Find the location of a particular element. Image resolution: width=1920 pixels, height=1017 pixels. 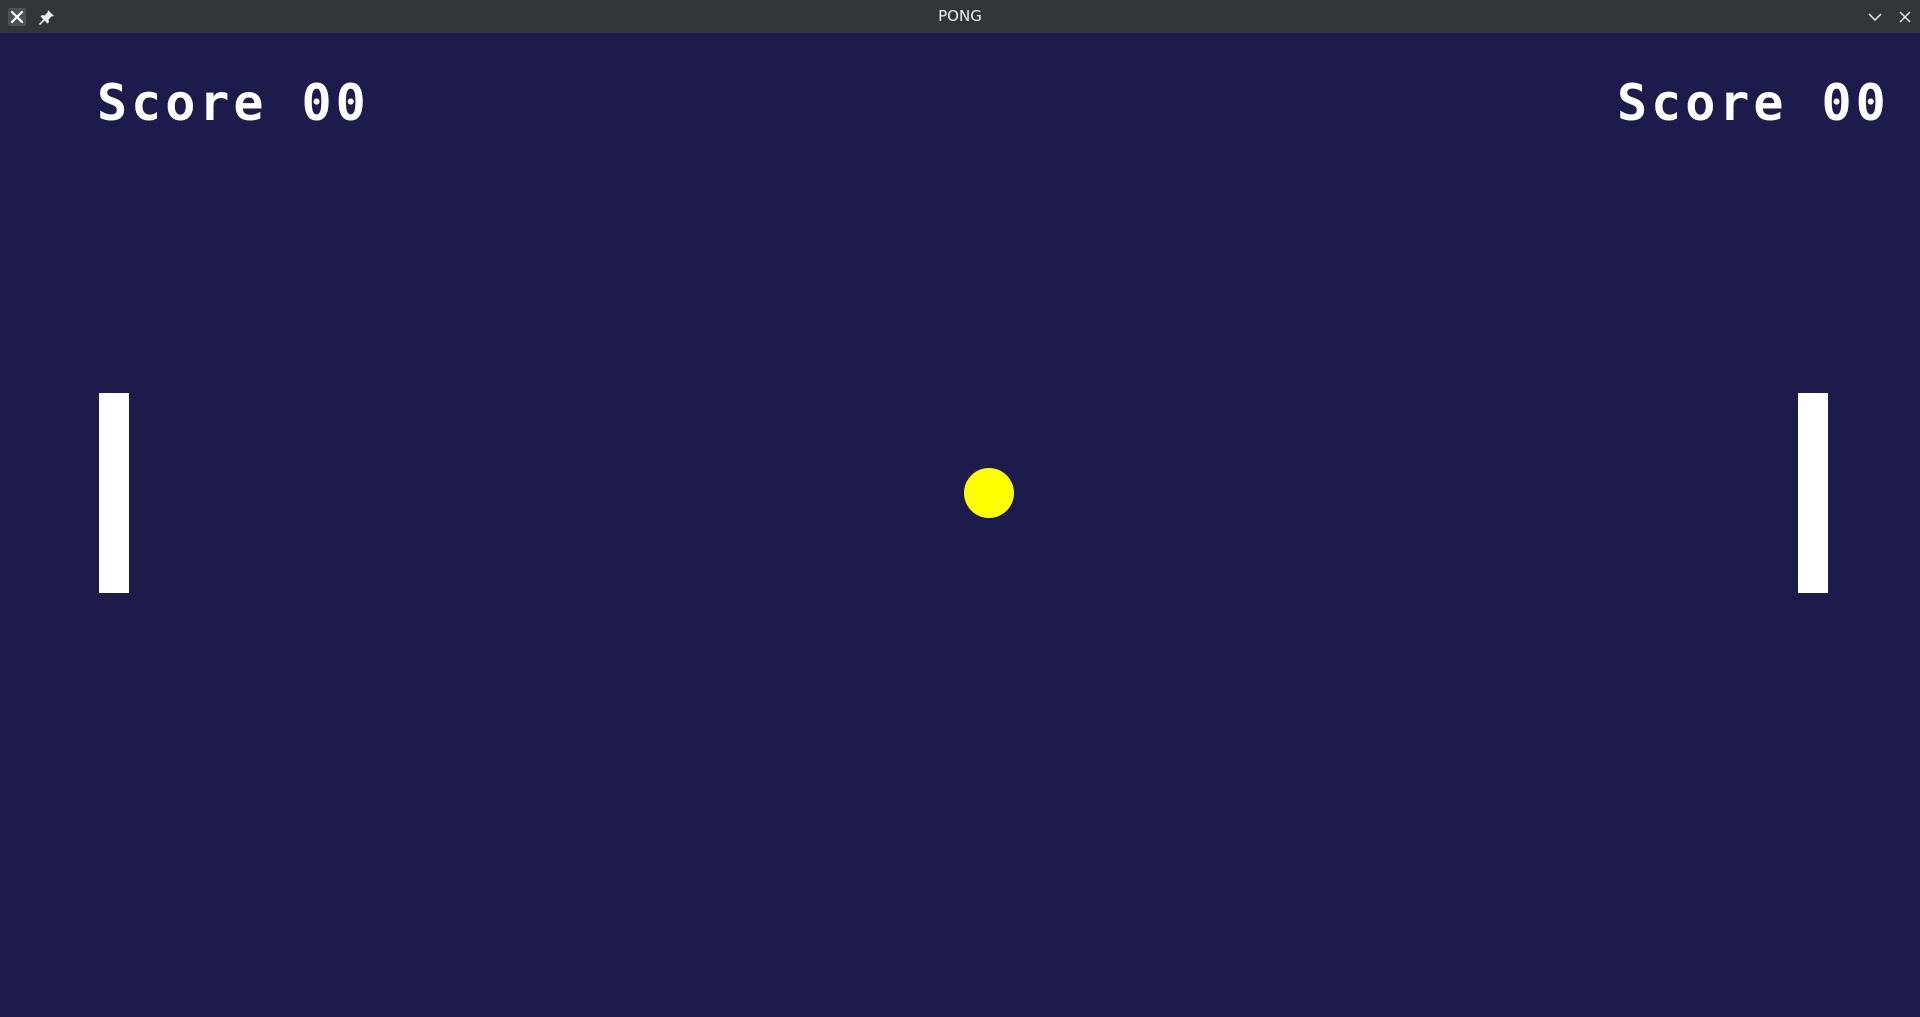

left-score: Score 00 is located at coordinates (233, 103).